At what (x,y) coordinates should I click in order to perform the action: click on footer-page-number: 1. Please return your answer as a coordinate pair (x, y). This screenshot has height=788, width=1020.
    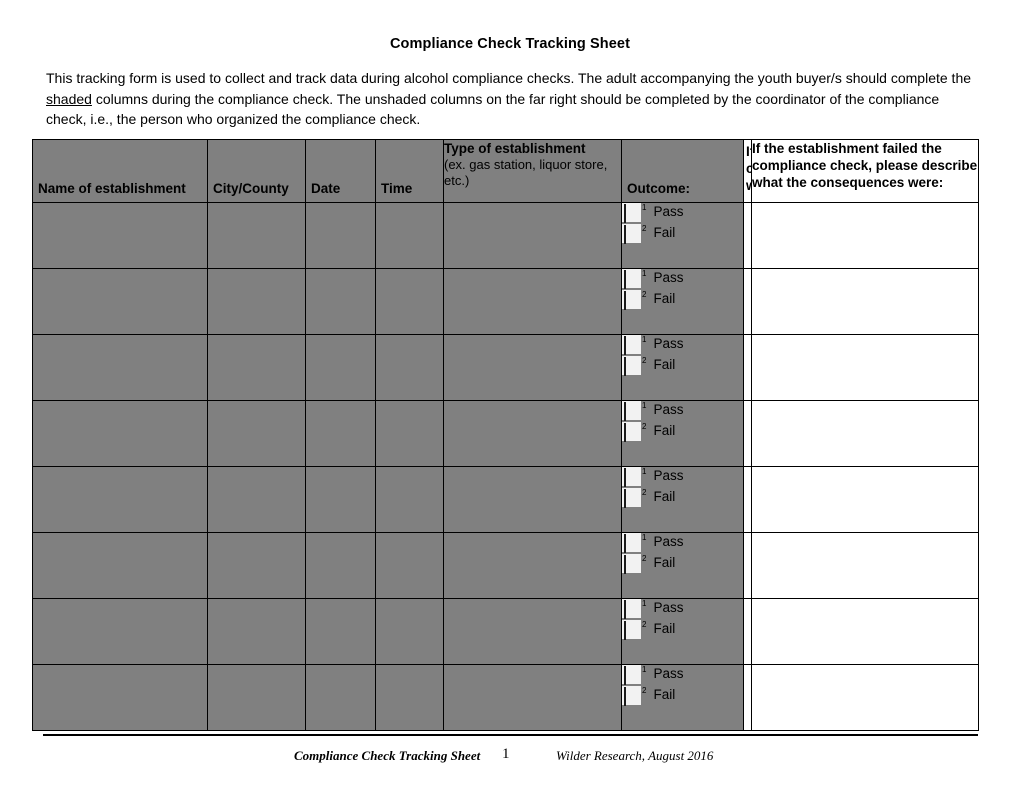
    Looking at the image, I should click on (506, 754).